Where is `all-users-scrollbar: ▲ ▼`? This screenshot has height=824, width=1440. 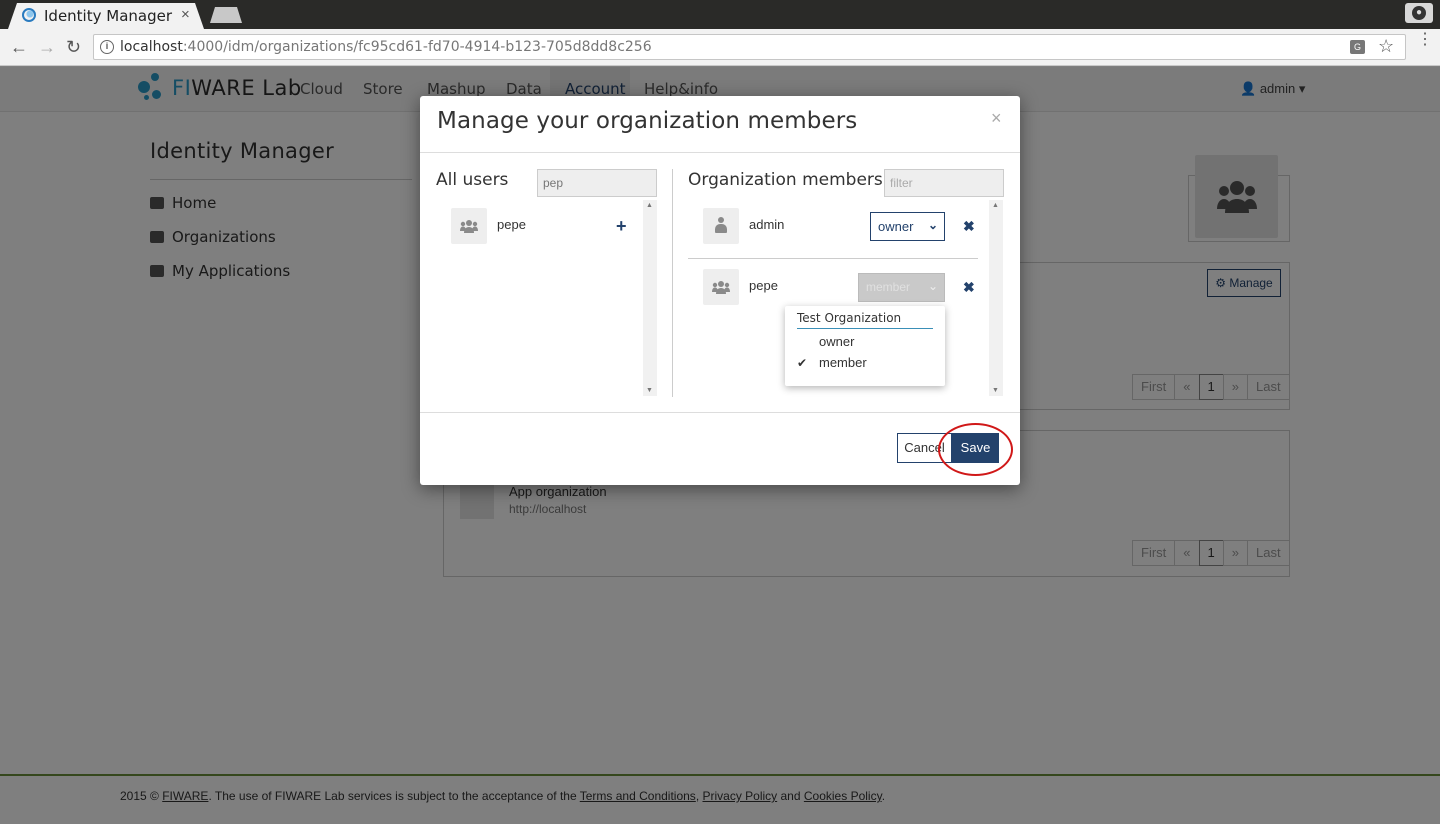
all-users-scrollbar: ▲ ▼ is located at coordinates (650, 298).